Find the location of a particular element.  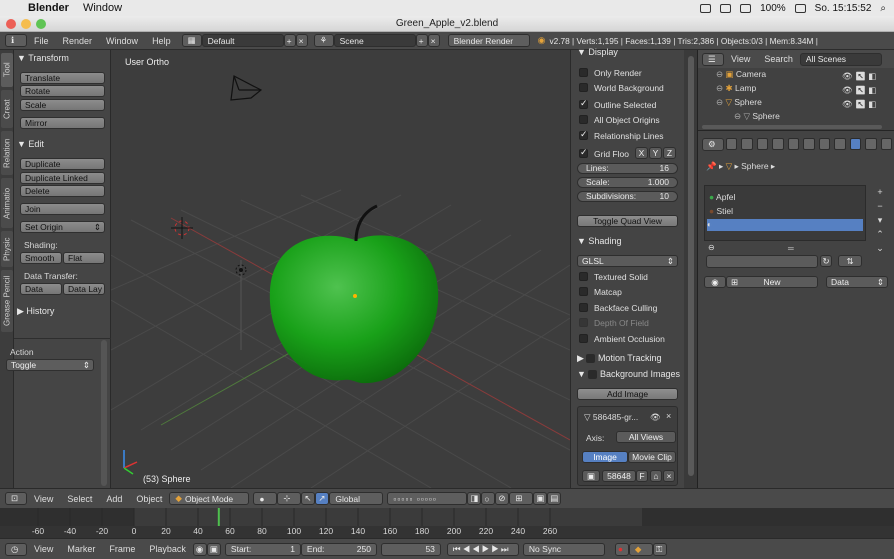

window-menu-blender: Window is located at coordinates (122, 41).